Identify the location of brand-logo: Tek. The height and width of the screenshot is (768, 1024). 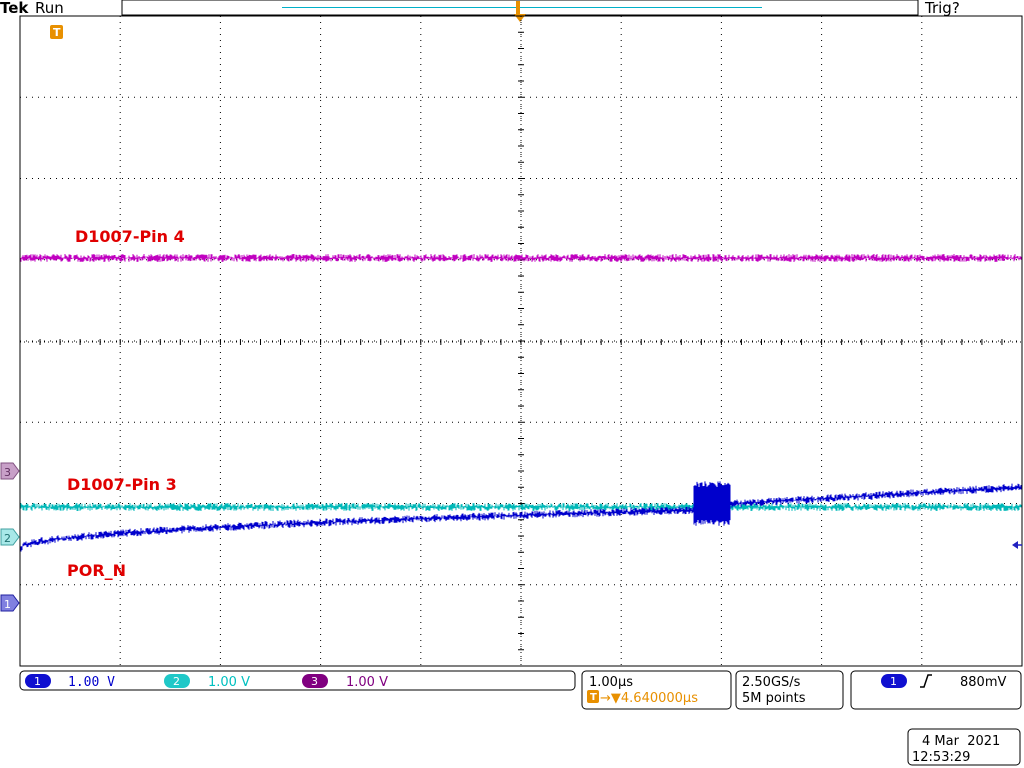
(14, 8).